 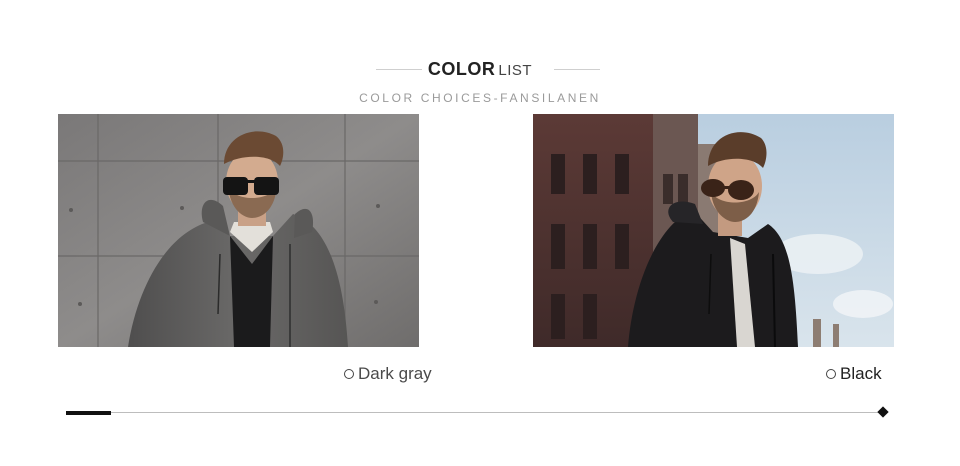 I want to click on color-label: Dark gray, so click(x=395, y=373).